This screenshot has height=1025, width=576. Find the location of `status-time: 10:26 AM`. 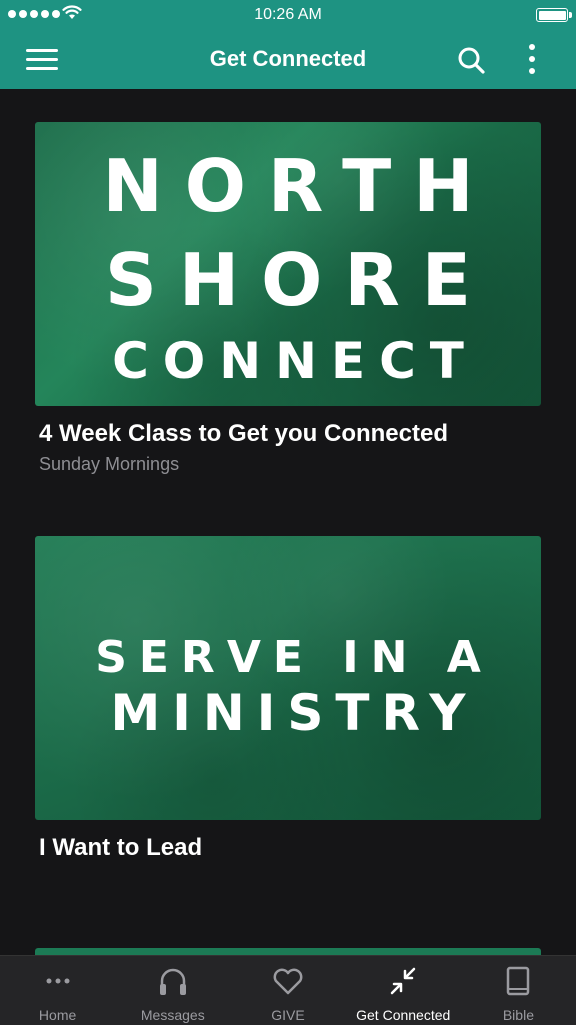

status-time: 10:26 AM is located at coordinates (288, 14).